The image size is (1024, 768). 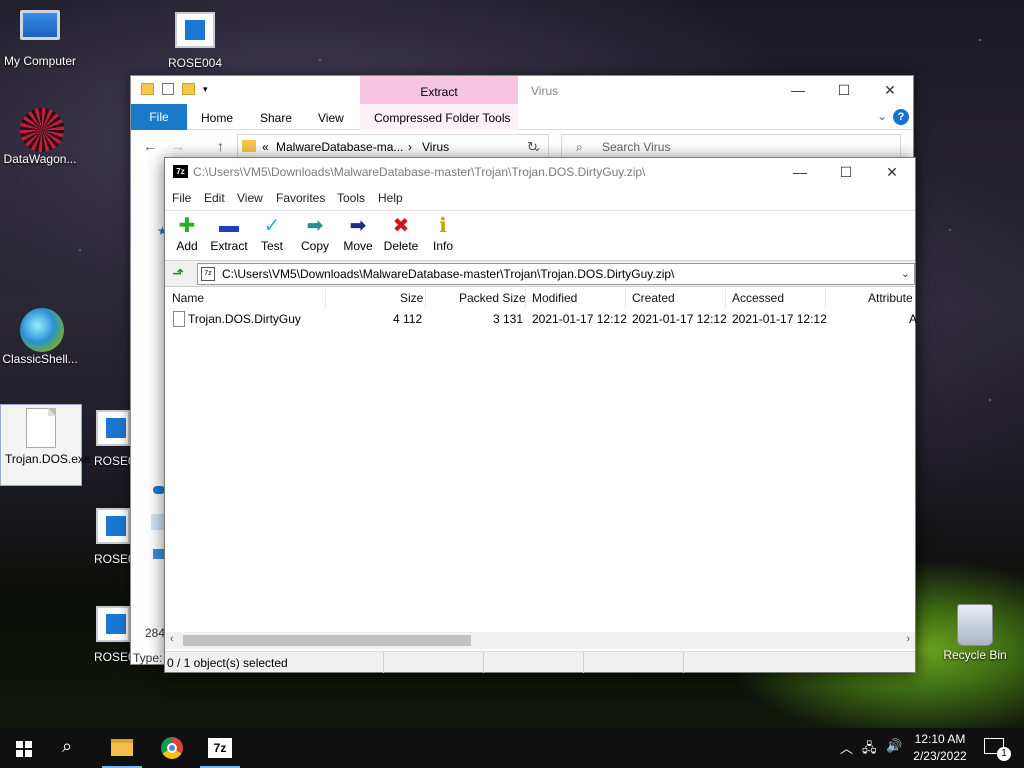 I want to click on help-icon: ?, so click(x=901, y=117).